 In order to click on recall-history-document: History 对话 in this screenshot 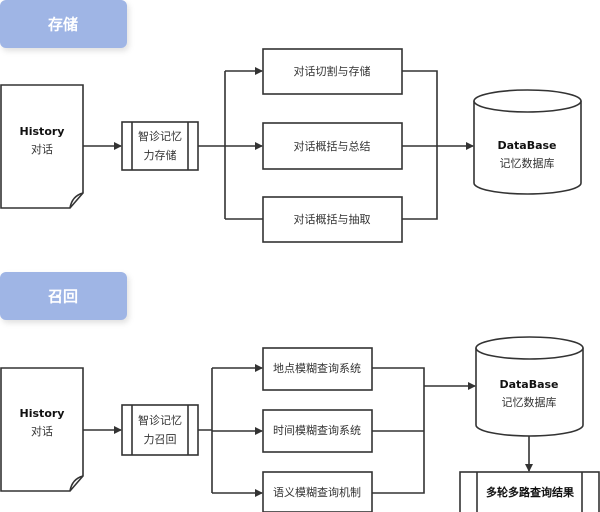, I will do `click(42, 429)`.